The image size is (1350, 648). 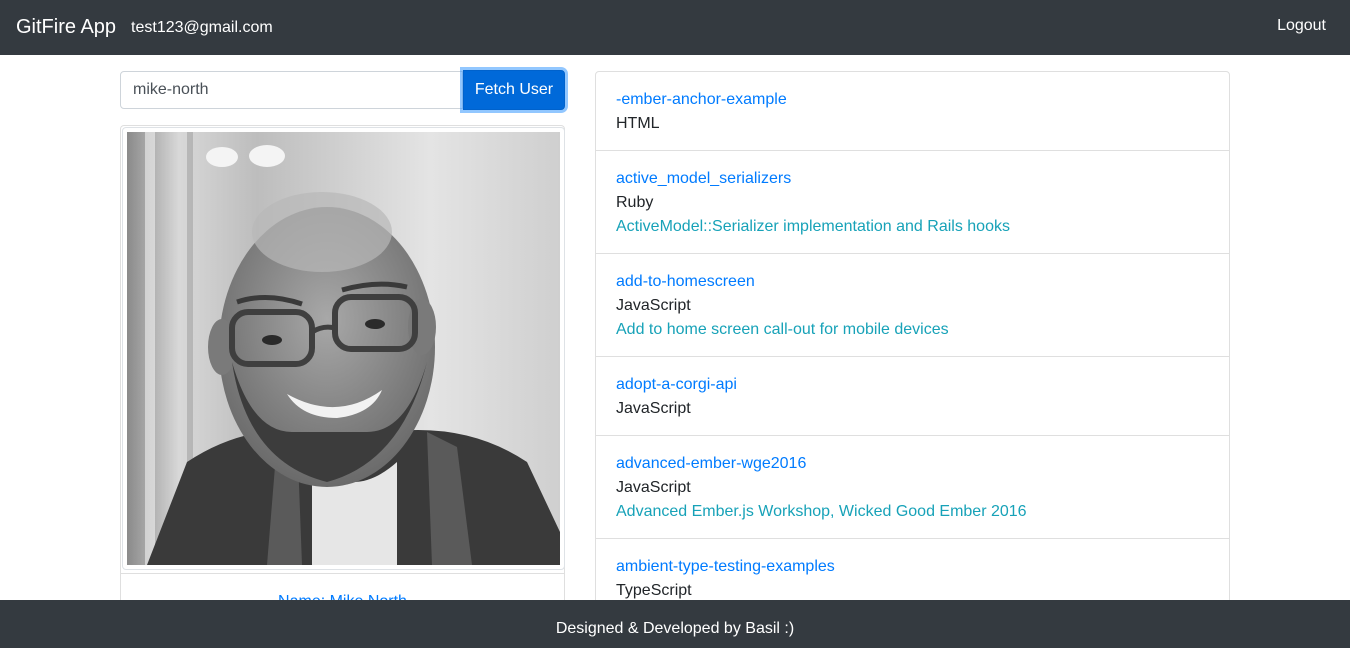 I want to click on footer-credit: Designed & Developed by Basil :), so click(x=675, y=628).